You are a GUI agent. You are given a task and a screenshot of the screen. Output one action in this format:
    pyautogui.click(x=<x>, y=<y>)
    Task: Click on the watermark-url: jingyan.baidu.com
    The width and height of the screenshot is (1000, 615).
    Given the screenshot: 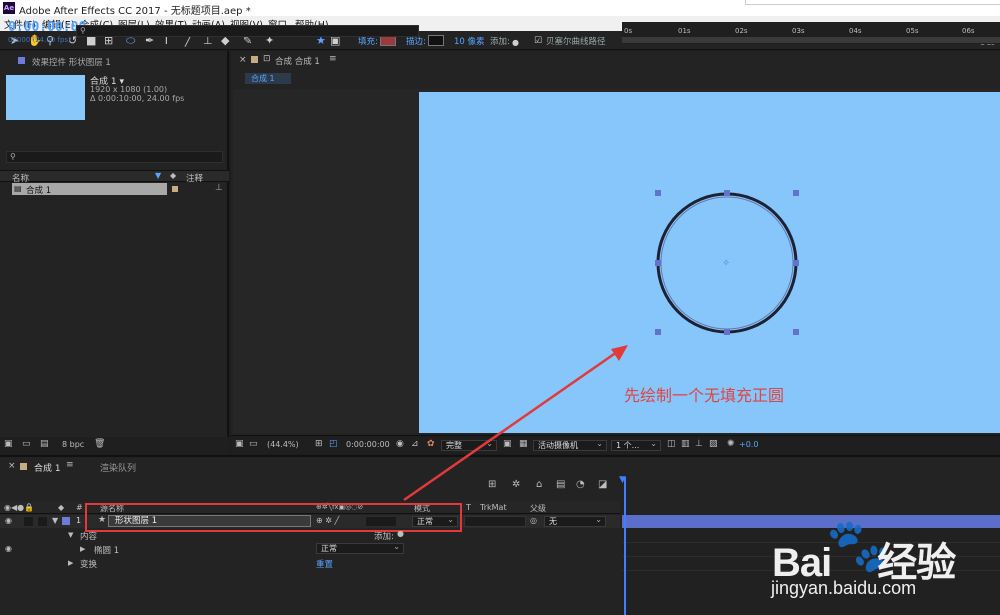 What is the action you would take?
    pyautogui.click(x=844, y=588)
    